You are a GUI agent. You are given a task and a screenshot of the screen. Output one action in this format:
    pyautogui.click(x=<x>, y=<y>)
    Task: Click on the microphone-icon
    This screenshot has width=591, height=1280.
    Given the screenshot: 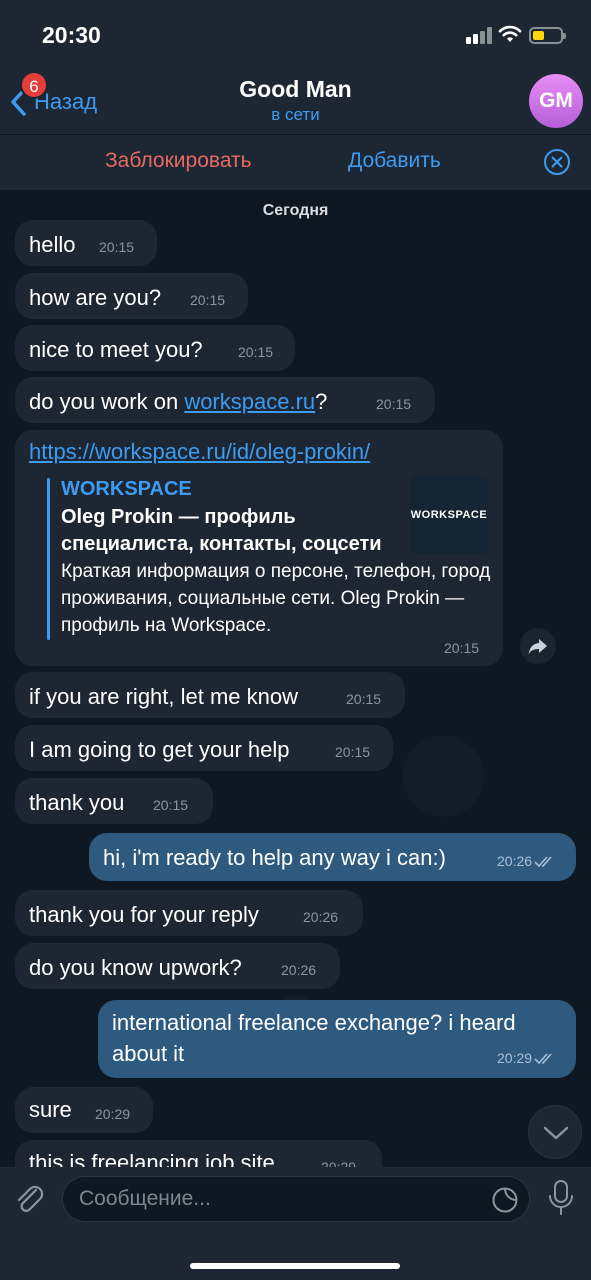 What is the action you would take?
    pyautogui.click(x=561, y=1198)
    